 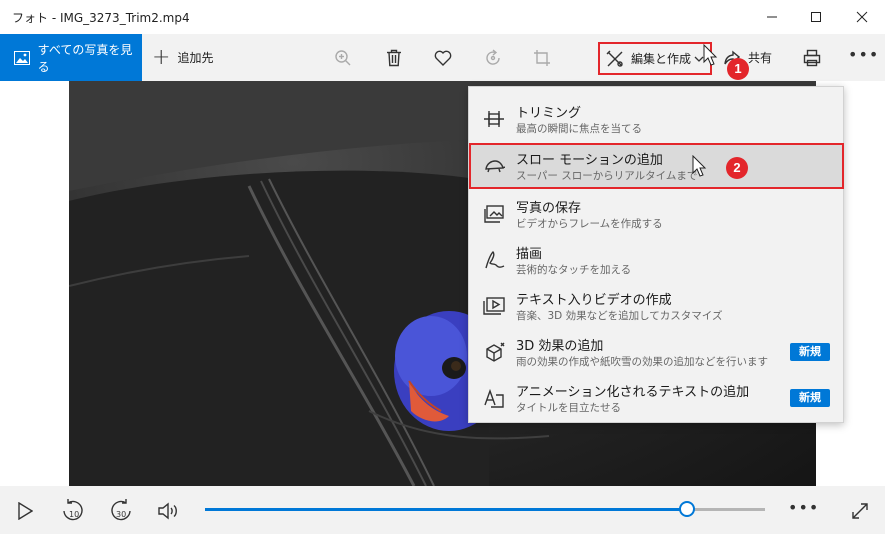 What do you see at coordinates (686, 509) in the screenshot?
I see `seek-bar-thumb` at bounding box center [686, 509].